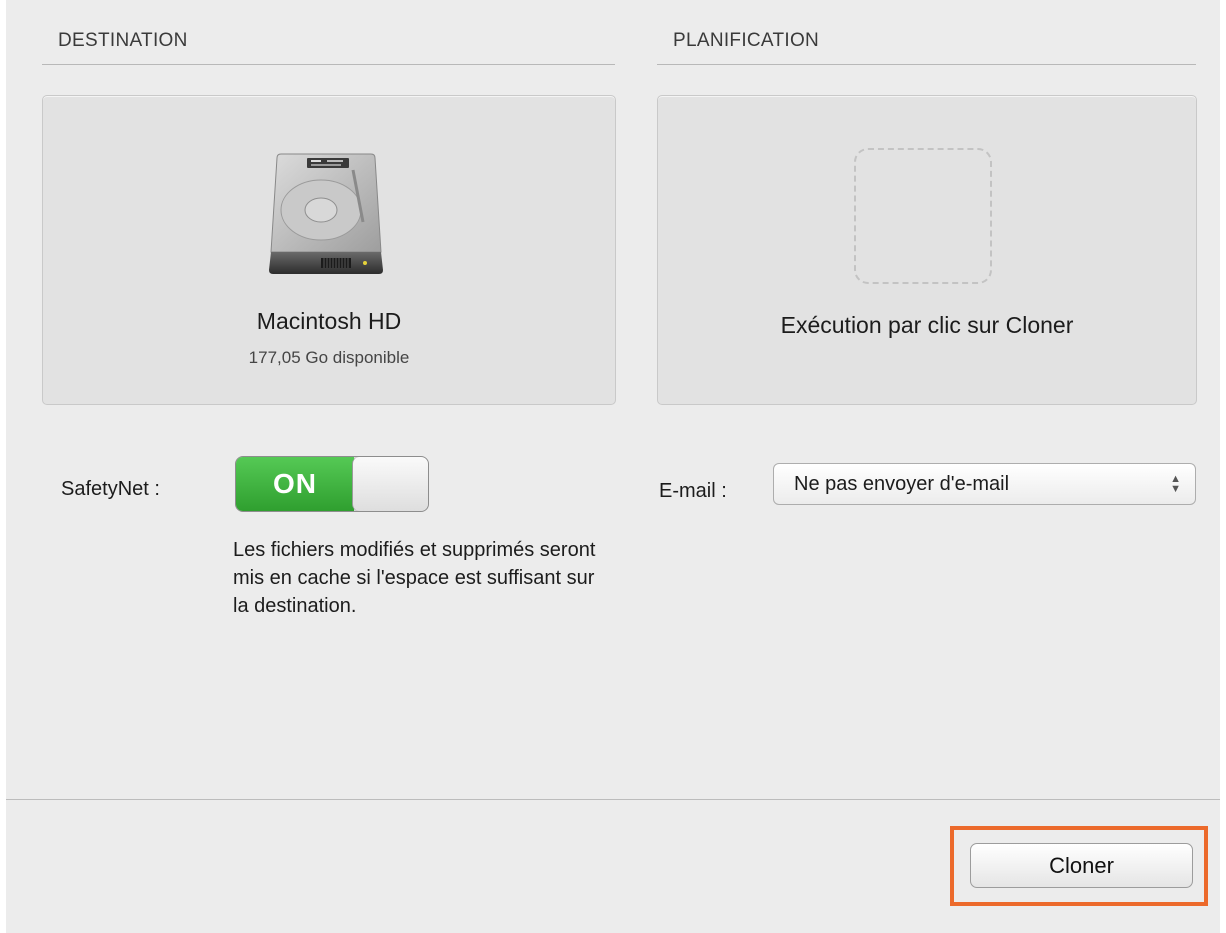  I want to click on safetynet-toggle: ON, so click(332, 484).